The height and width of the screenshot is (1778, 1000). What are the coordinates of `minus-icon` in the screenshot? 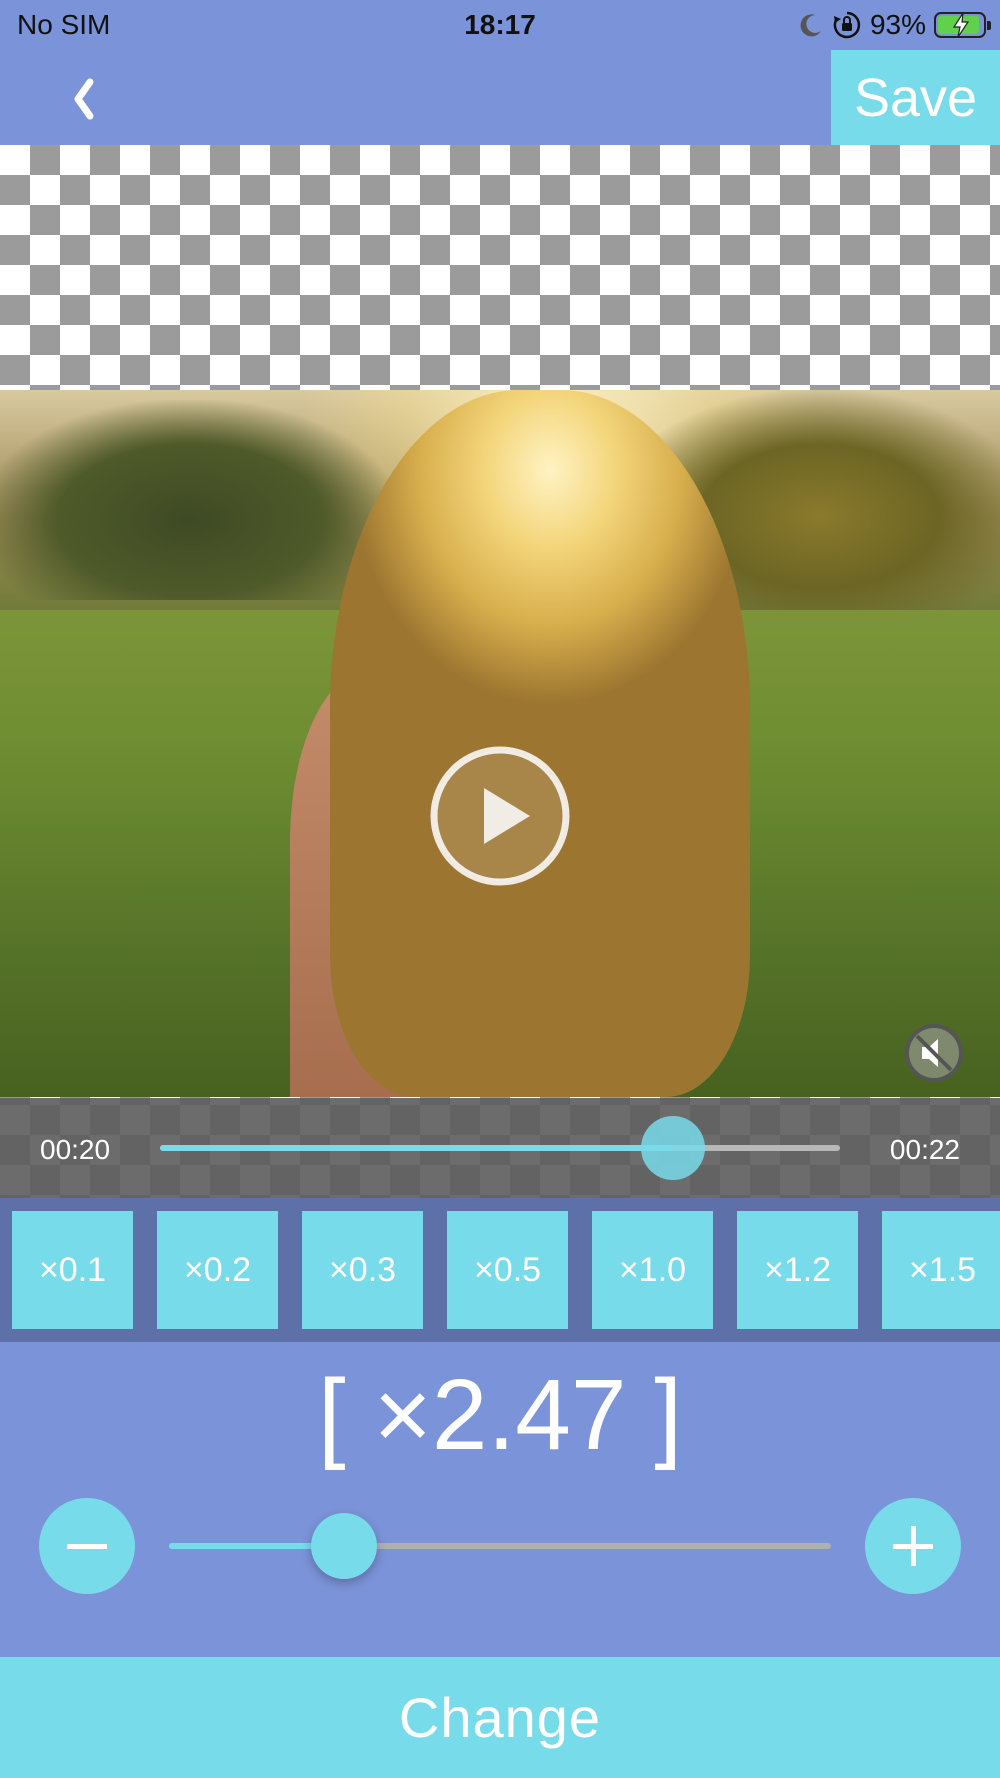 It's located at (87, 1546).